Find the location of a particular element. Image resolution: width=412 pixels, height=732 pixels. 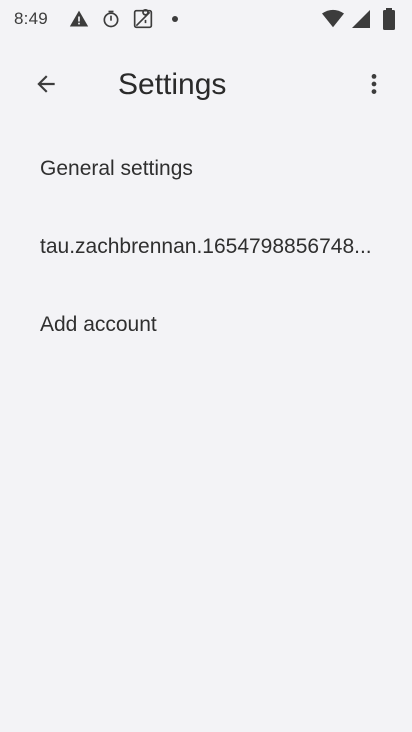

app-bar: Settings is located at coordinates (206, 84).